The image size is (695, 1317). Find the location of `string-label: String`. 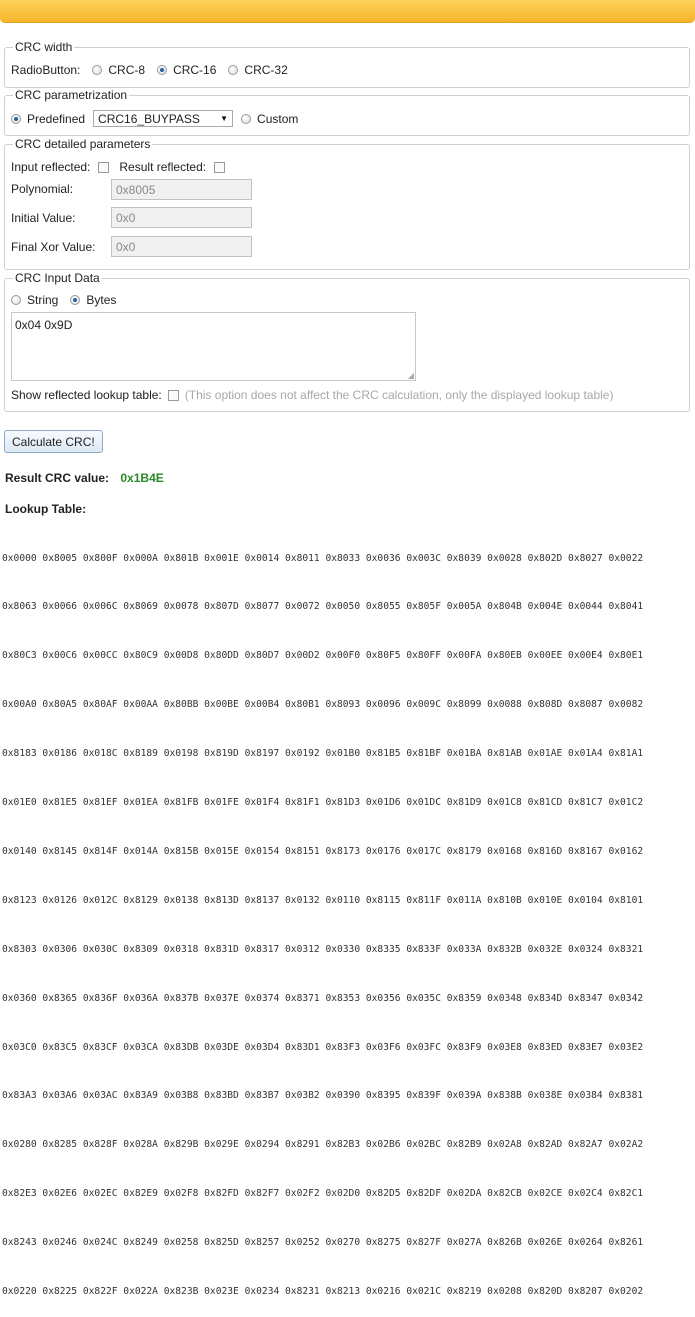

string-label: String is located at coordinates (42, 300).